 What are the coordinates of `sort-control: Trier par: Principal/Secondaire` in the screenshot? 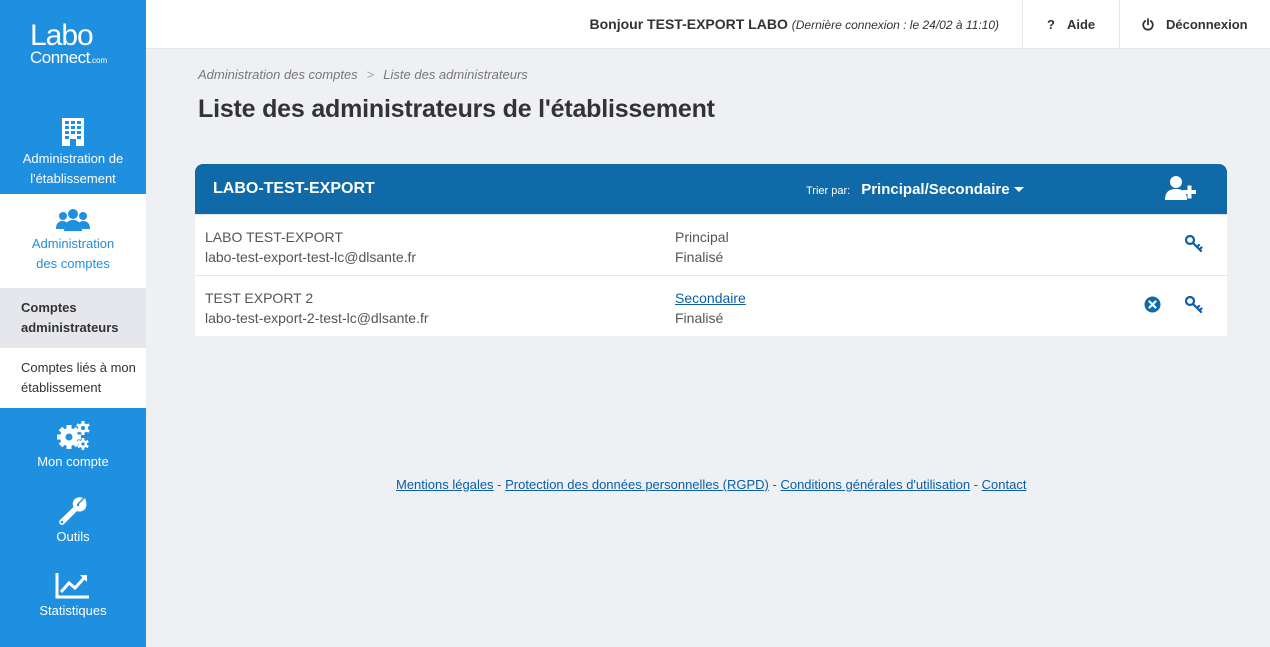 It's located at (915, 189).